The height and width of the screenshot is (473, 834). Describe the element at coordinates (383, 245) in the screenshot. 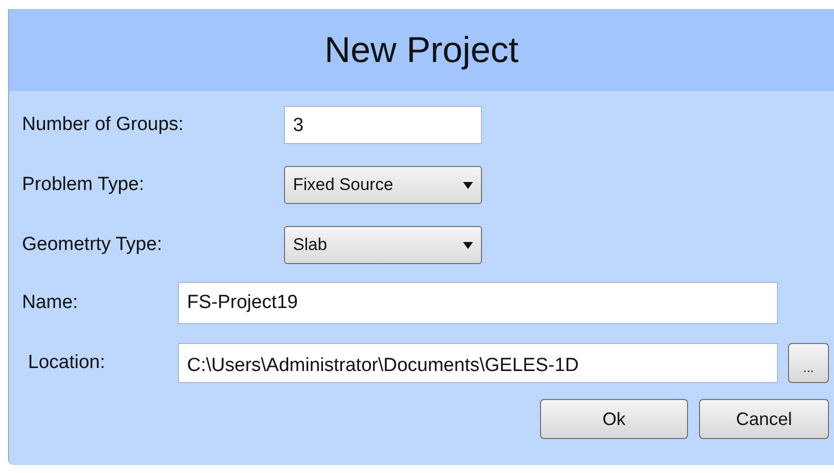

I see `dropdown: Slab` at that location.